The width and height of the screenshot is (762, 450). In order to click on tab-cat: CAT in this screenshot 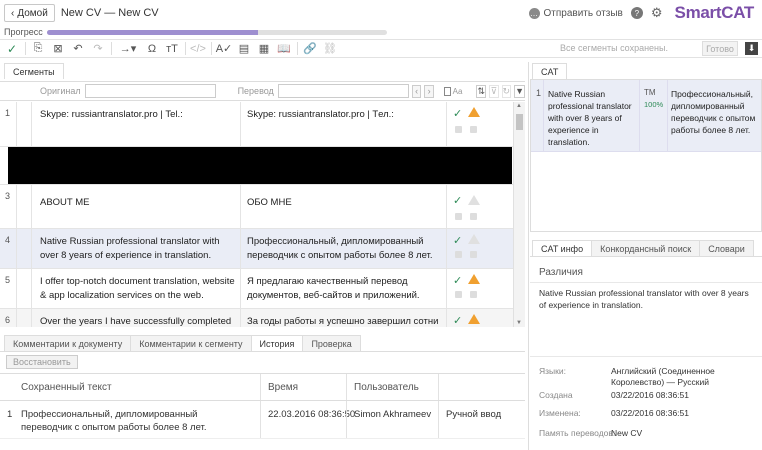, I will do `click(550, 71)`.